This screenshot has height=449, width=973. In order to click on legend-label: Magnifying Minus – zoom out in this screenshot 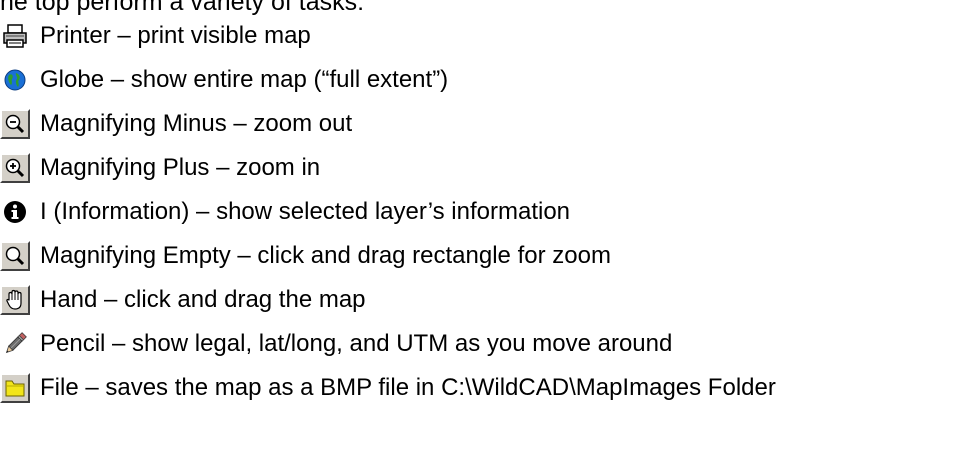, I will do `click(196, 123)`.